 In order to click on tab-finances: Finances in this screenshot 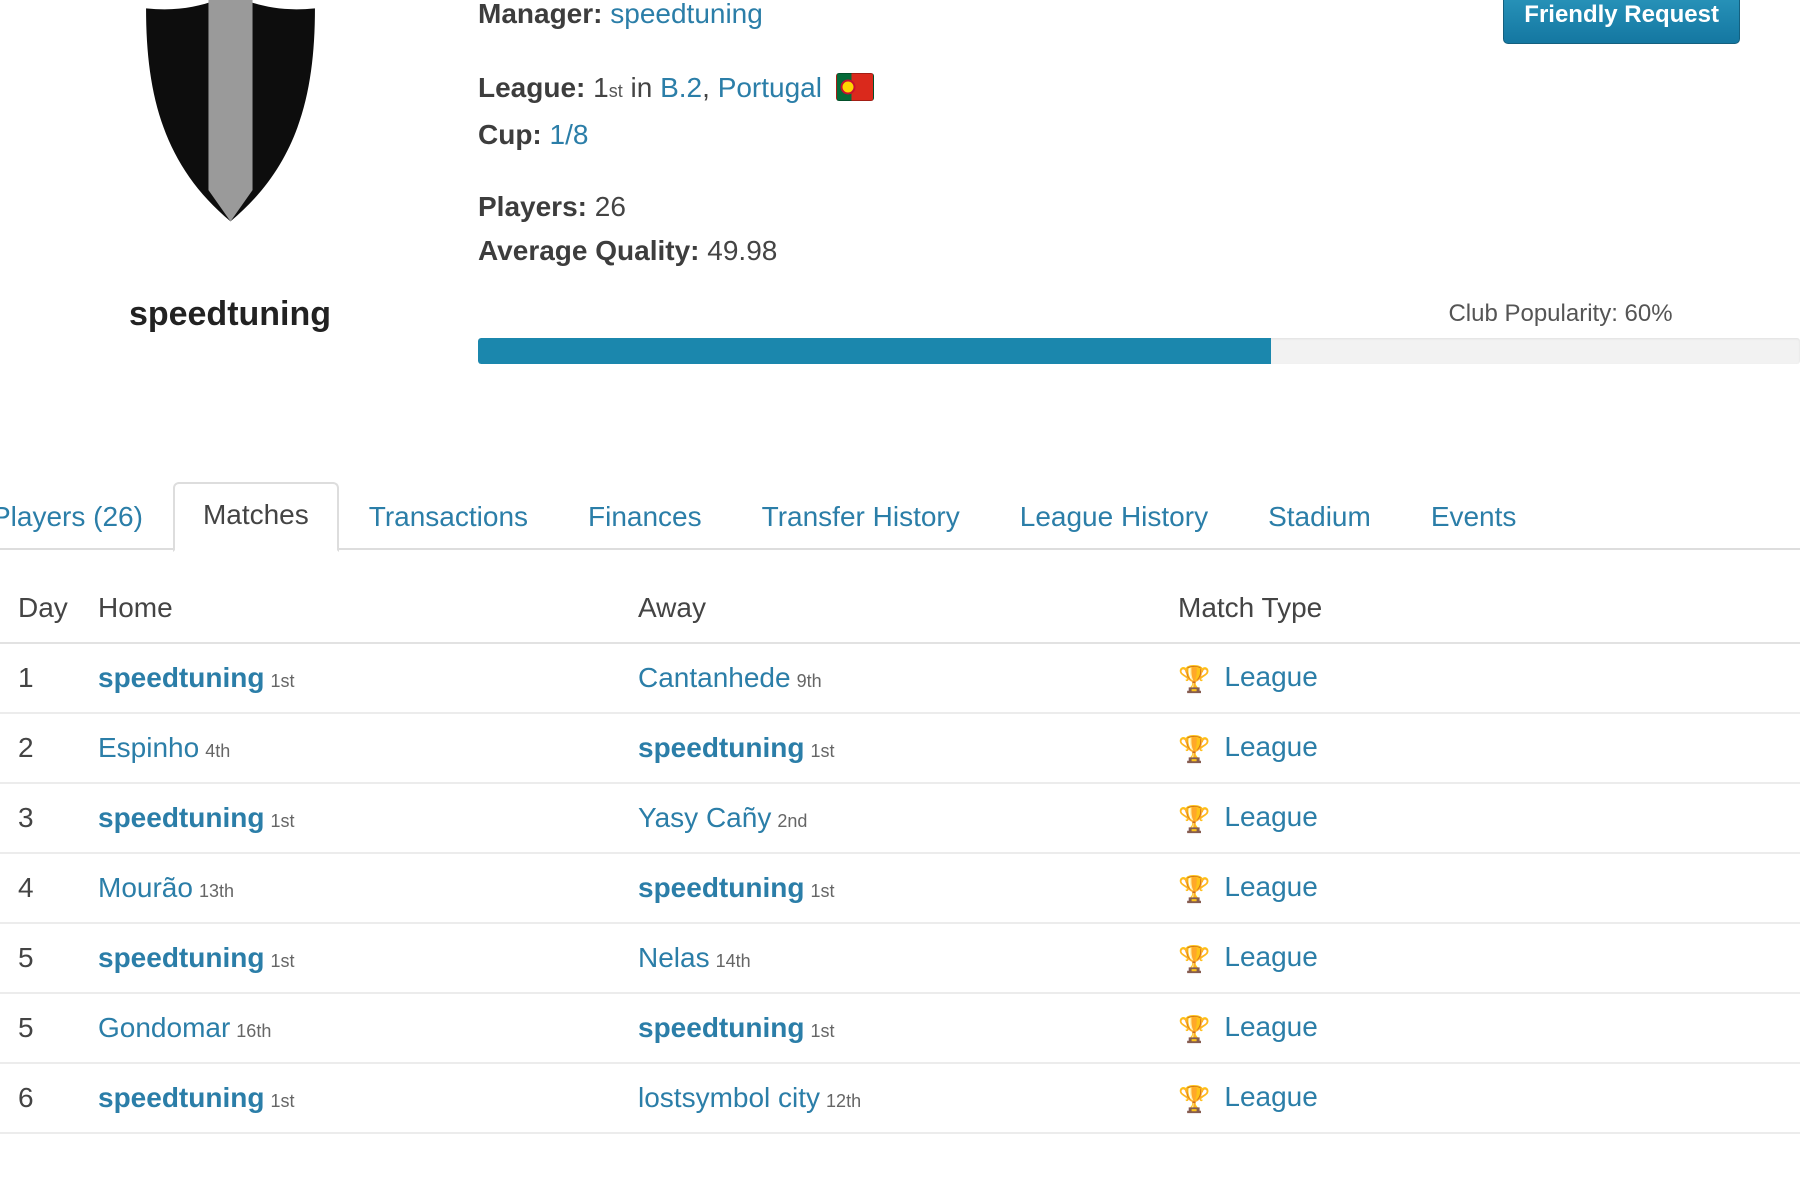, I will do `click(645, 518)`.